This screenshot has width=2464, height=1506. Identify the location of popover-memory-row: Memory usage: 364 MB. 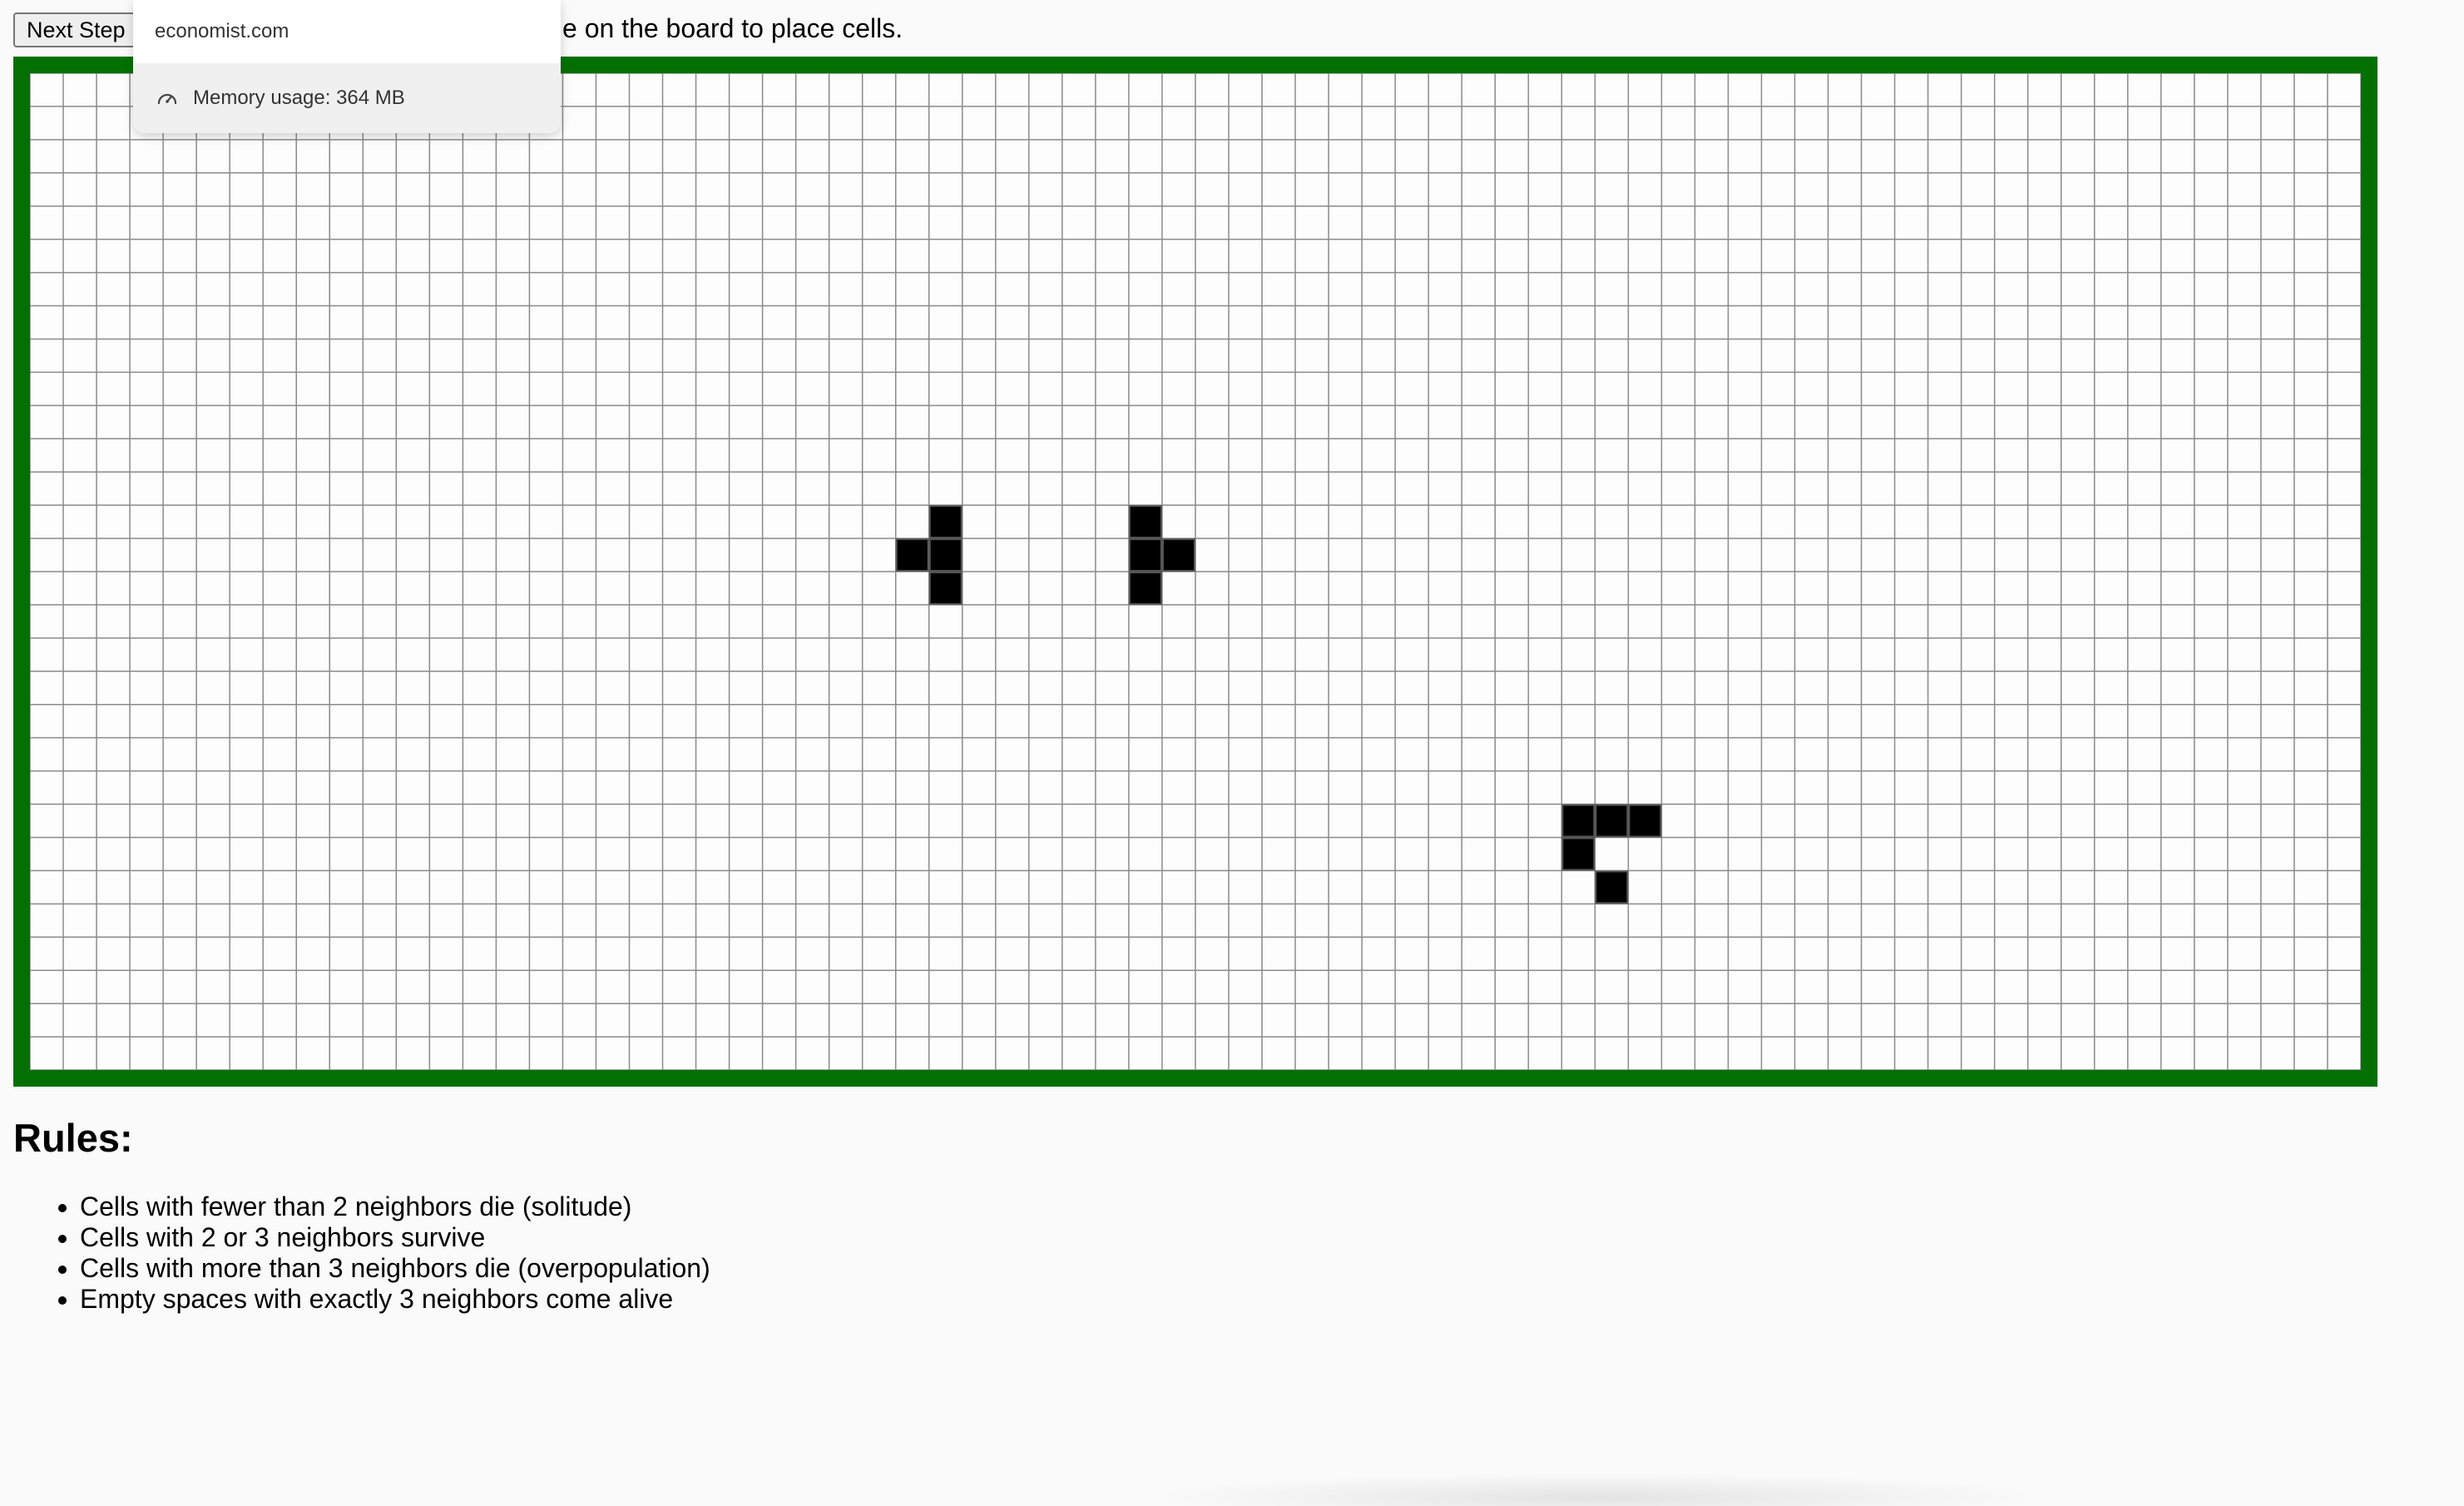
(347, 98).